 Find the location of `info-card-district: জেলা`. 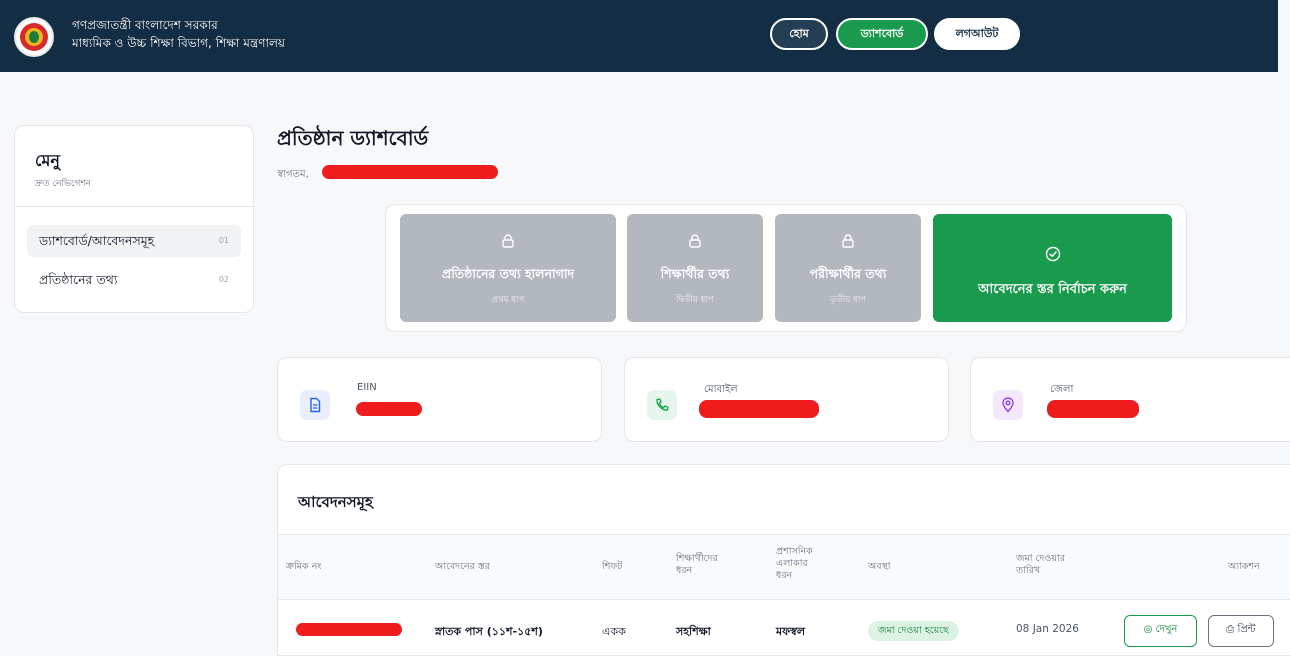

info-card-district: জেলা is located at coordinates (1130, 399).